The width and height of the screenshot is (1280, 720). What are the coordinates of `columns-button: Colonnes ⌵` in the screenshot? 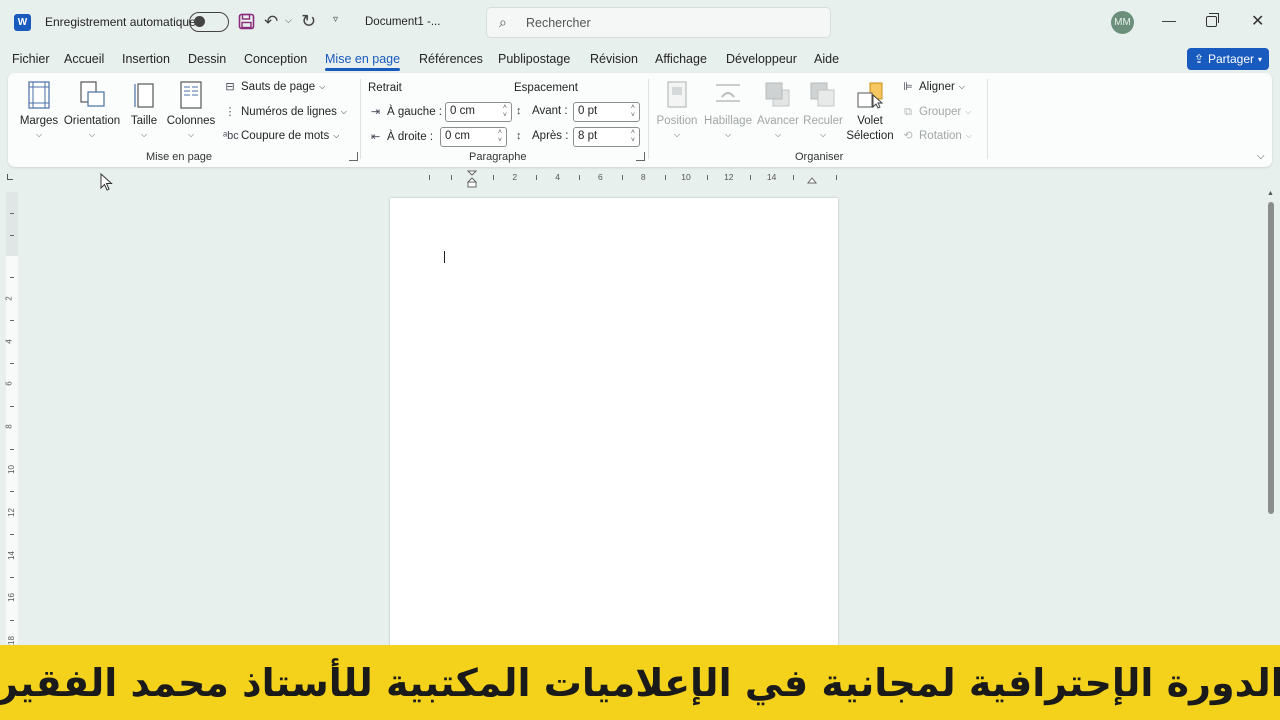 It's located at (191, 110).